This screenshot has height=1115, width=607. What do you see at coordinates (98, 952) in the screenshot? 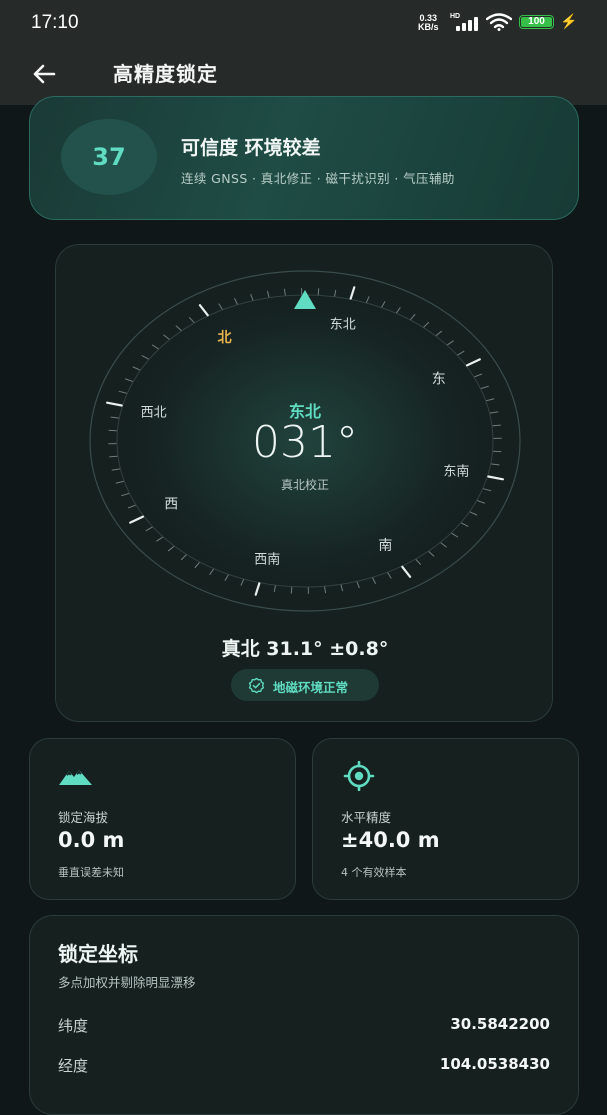
I see `coordinates-title: 锁定坐标` at bounding box center [98, 952].